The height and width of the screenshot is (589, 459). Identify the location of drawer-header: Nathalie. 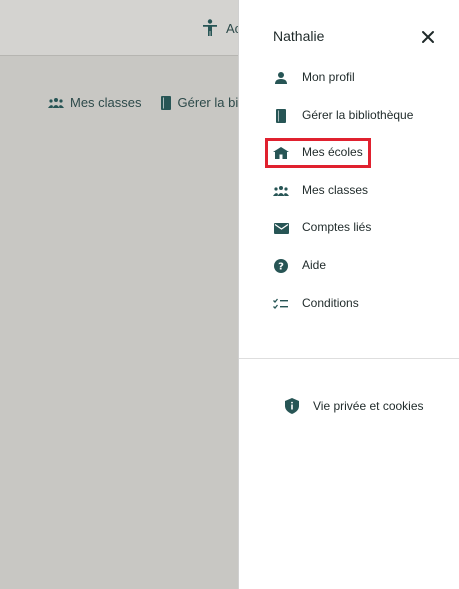
(349, 32).